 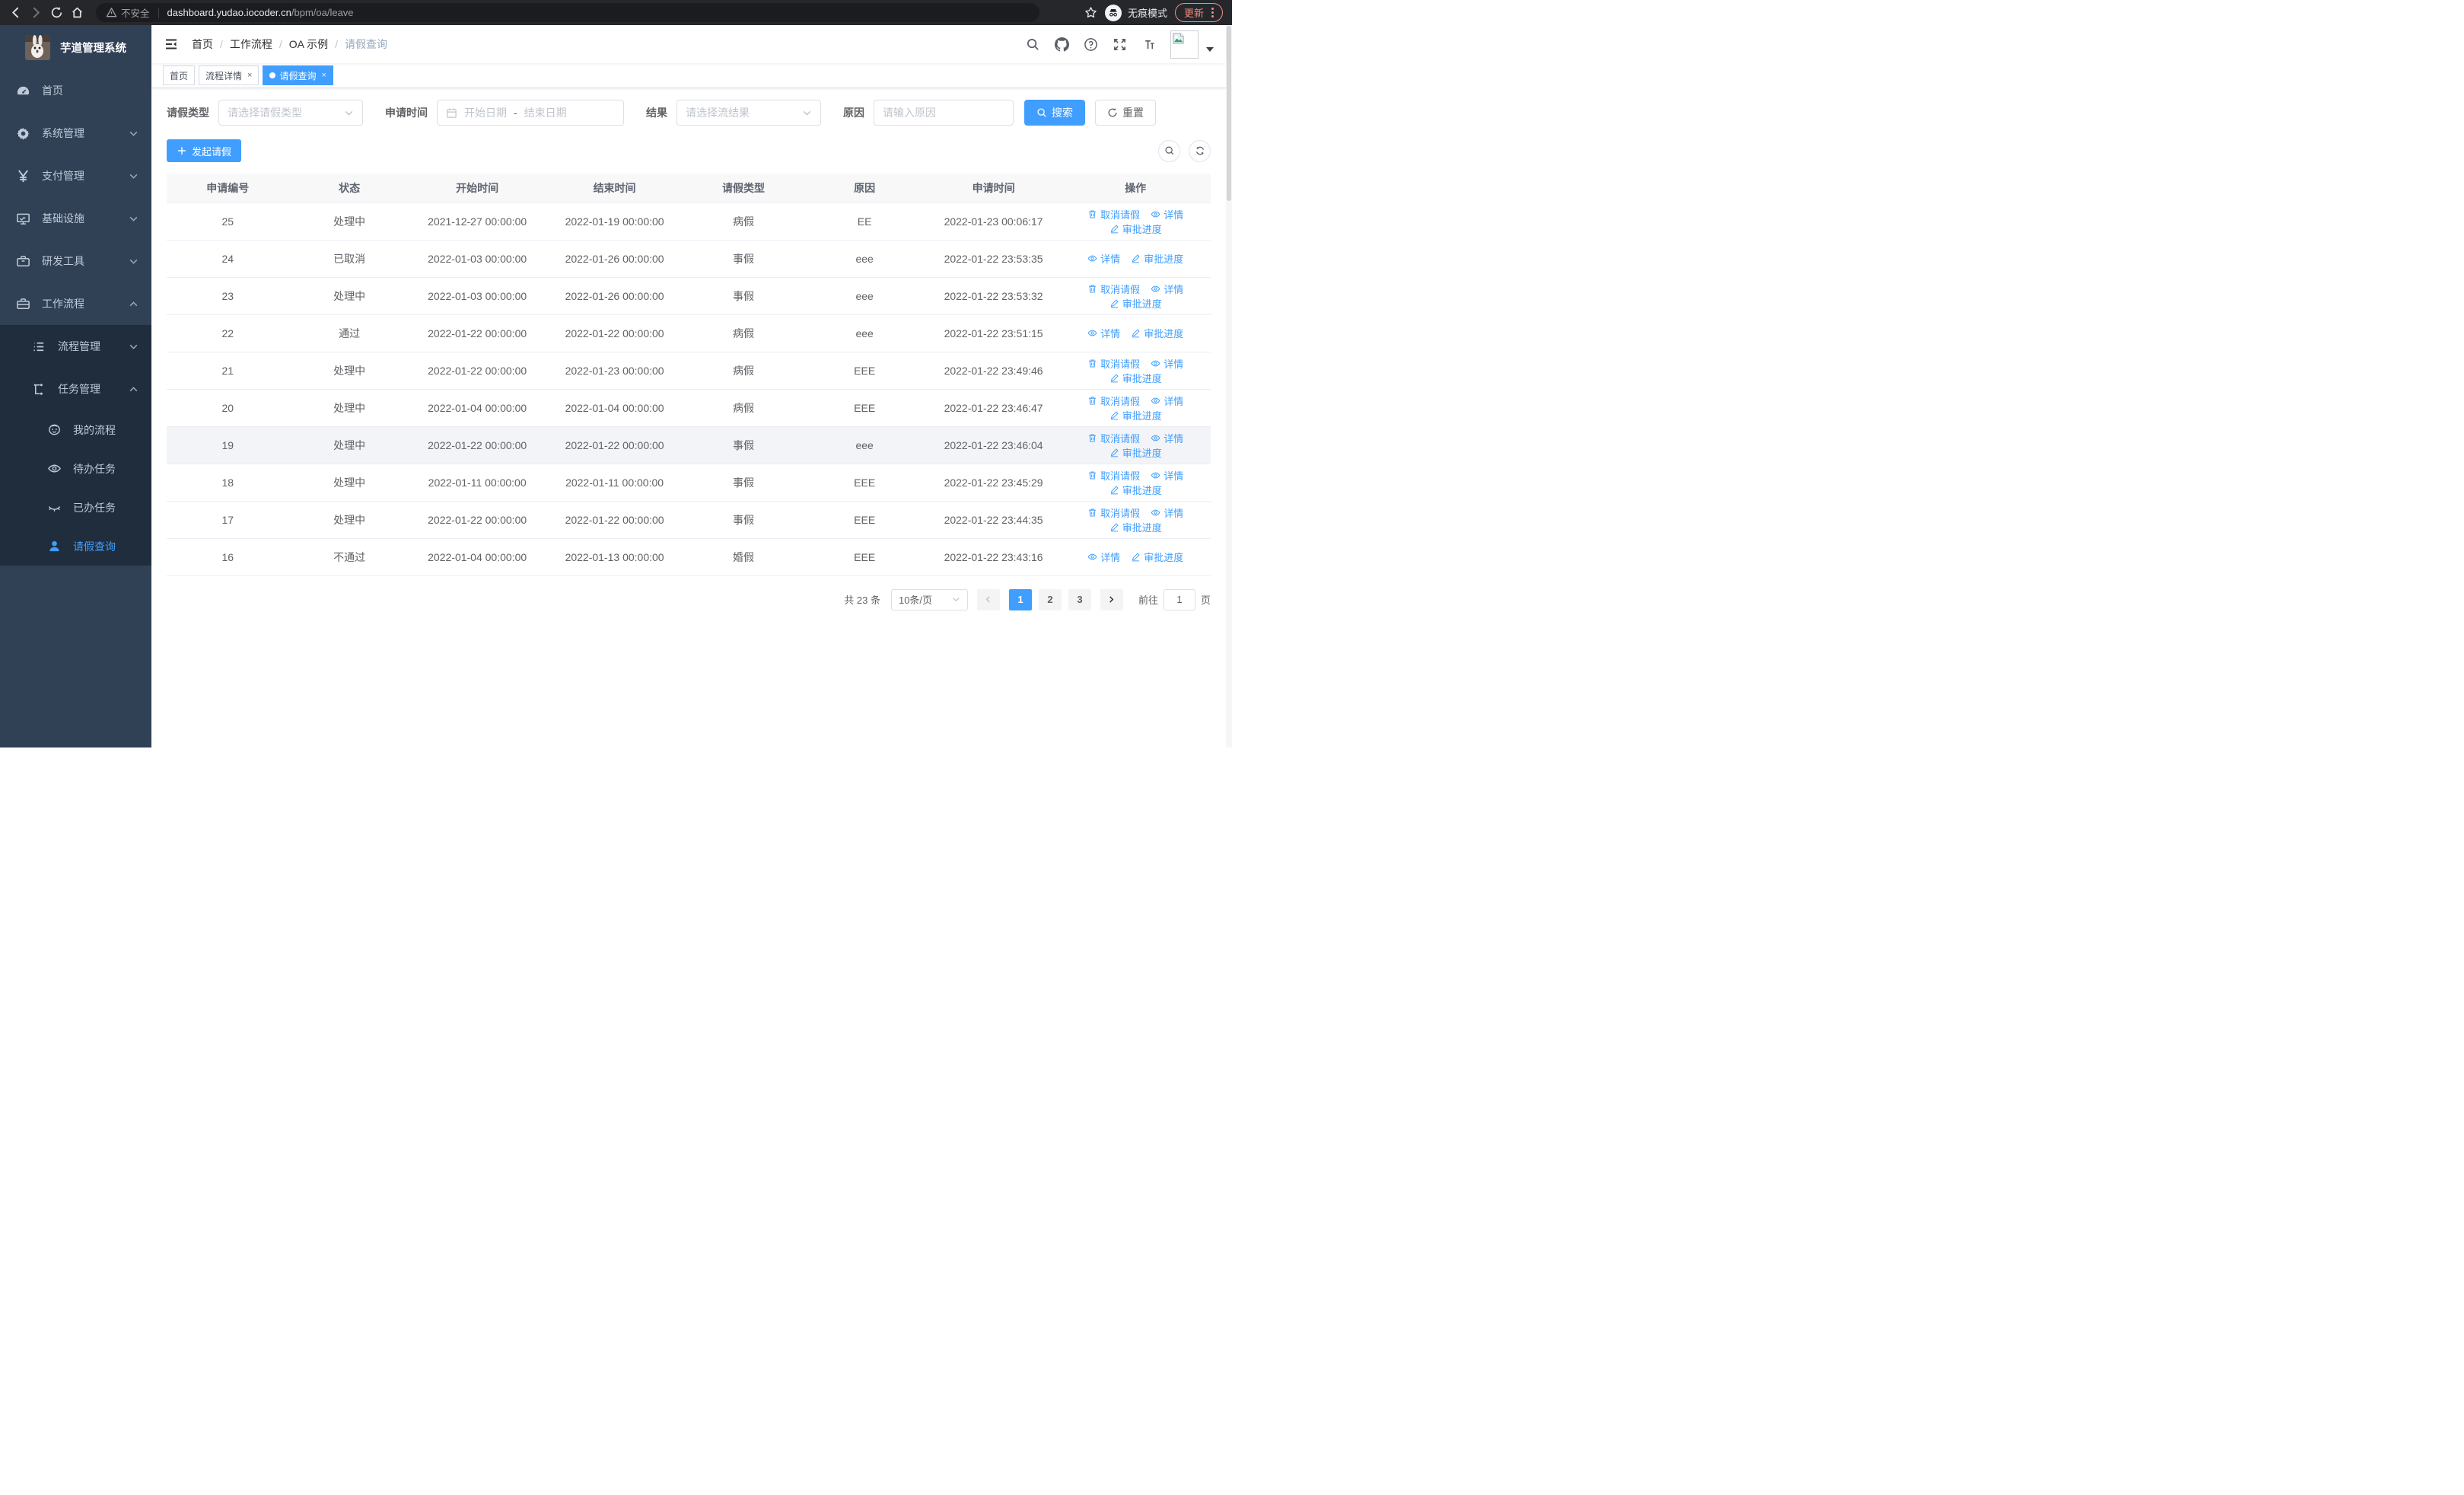 I want to click on page-scrollbar, so click(x=1229, y=387).